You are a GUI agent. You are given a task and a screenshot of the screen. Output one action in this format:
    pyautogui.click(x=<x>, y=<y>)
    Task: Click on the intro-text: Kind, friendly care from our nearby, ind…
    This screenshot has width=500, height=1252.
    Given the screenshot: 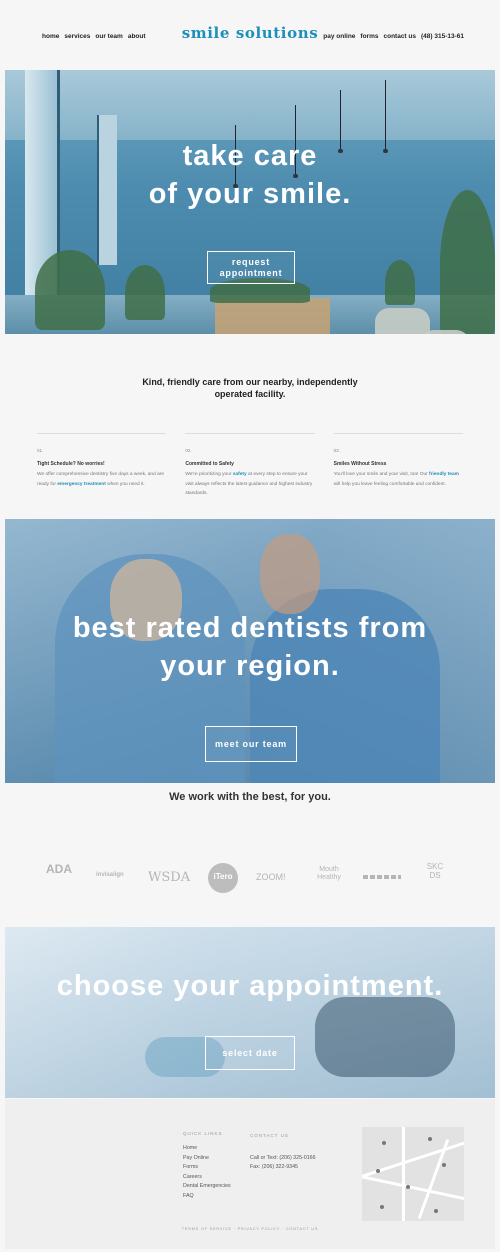 What is the action you would take?
    pyautogui.click(x=250, y=388)
    